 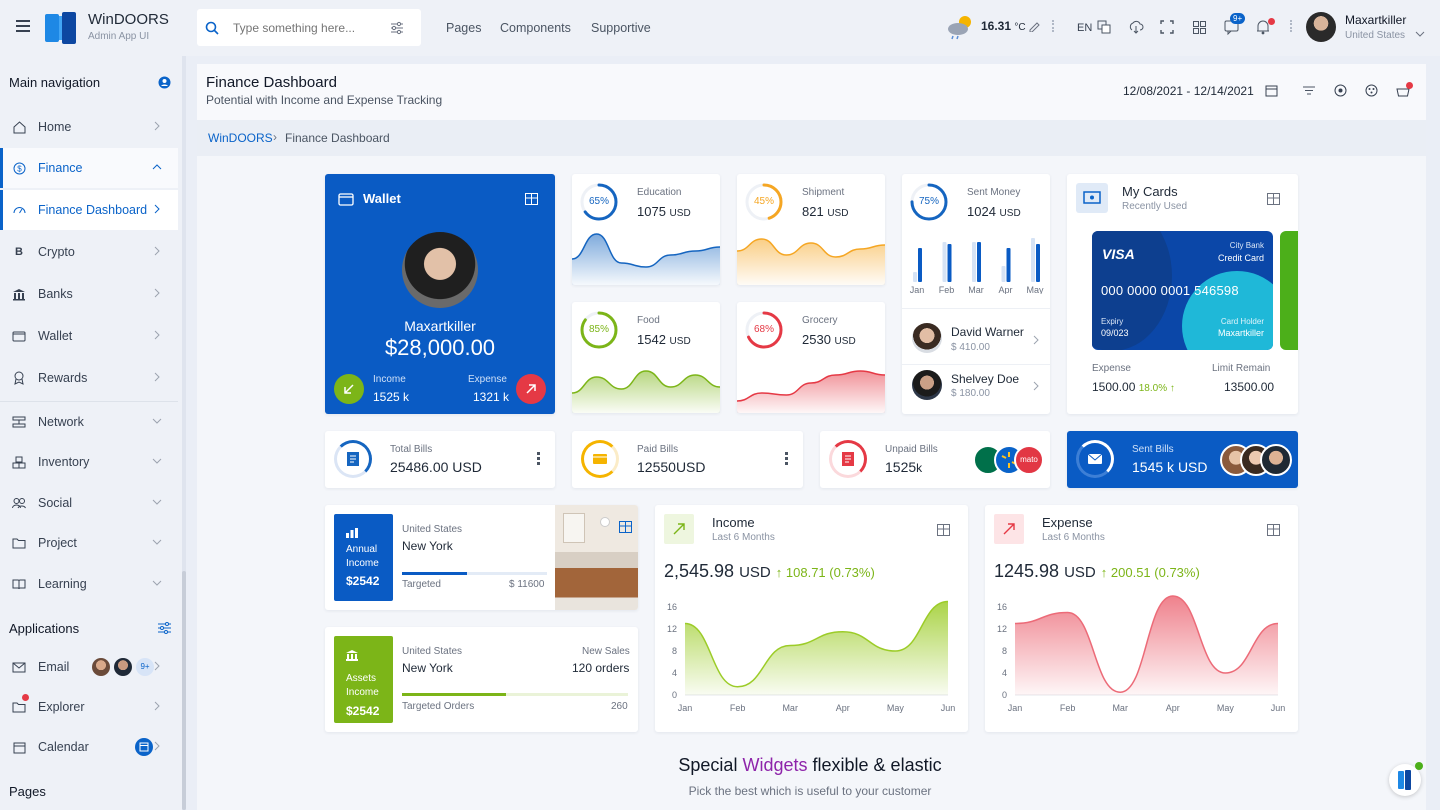 I want to click on location-city: New York, so click(x=427, y=546).